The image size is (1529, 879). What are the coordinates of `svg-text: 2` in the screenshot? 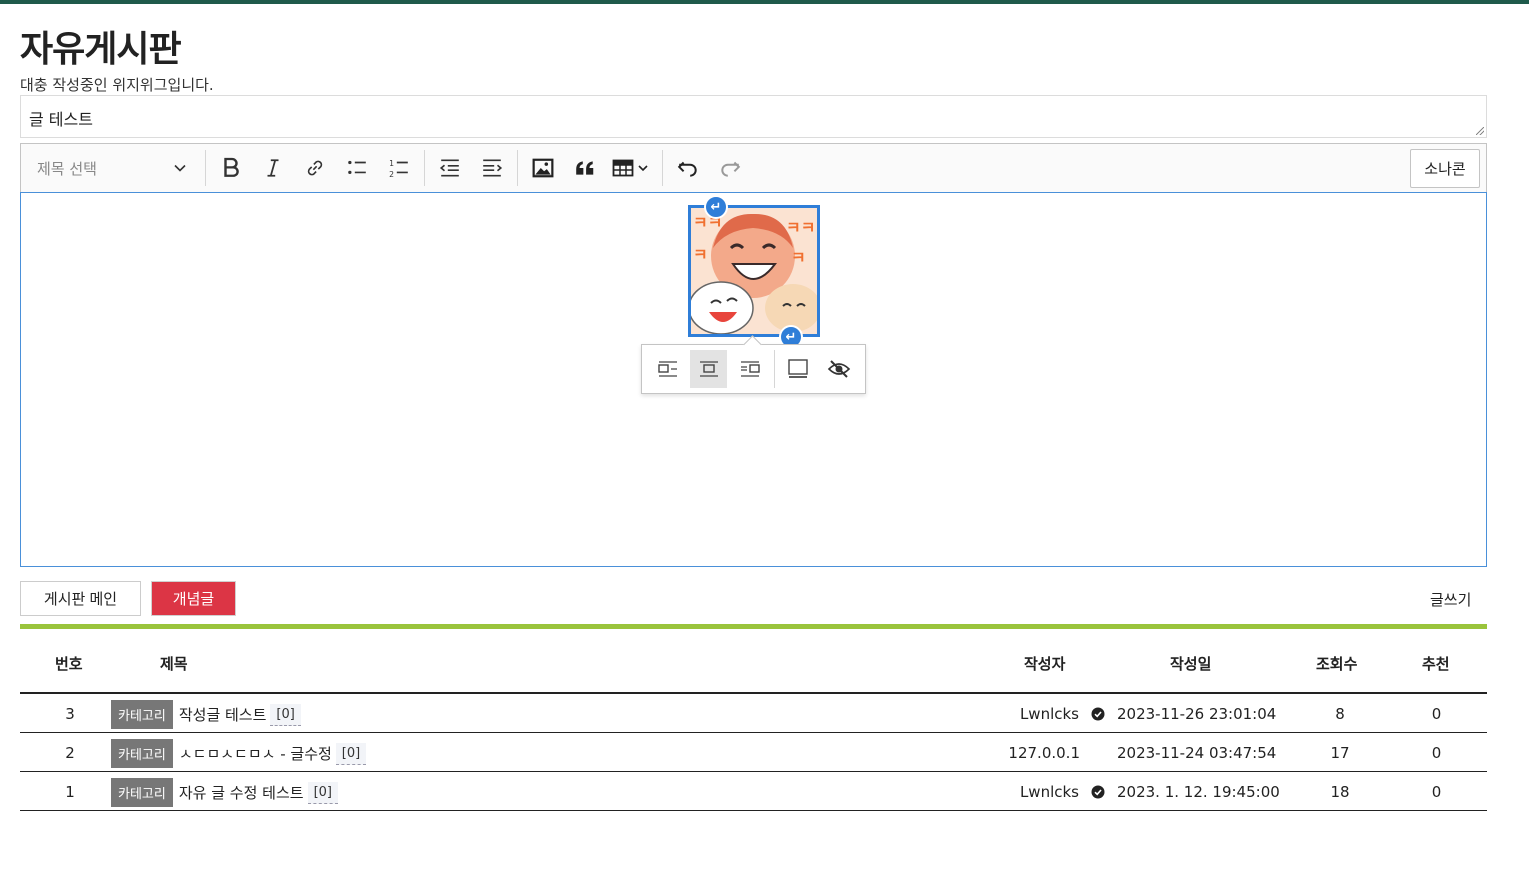 It's located at (391, 174).